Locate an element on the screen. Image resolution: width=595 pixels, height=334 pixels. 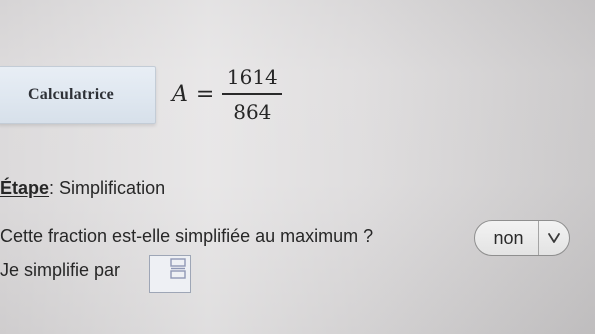
fraction-bar is located at coordinates (252, 93).